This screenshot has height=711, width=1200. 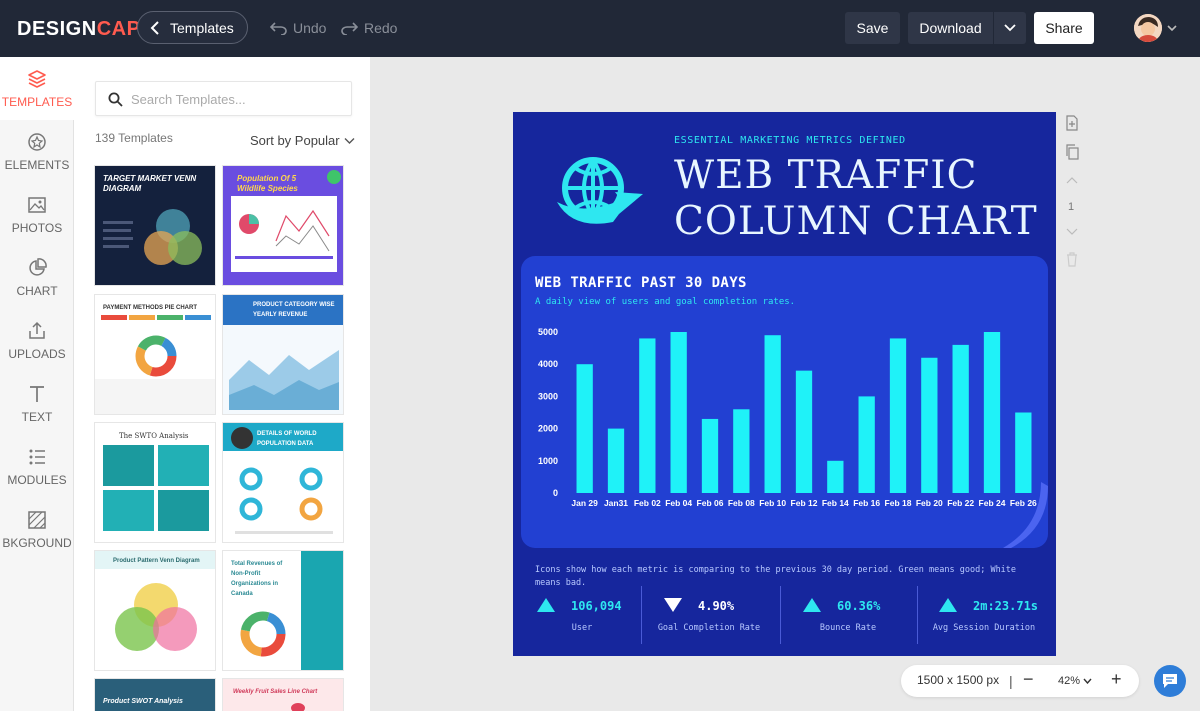 I want to click on sidebar-item-photos: PHOTOS, so click(x=37, y=214).